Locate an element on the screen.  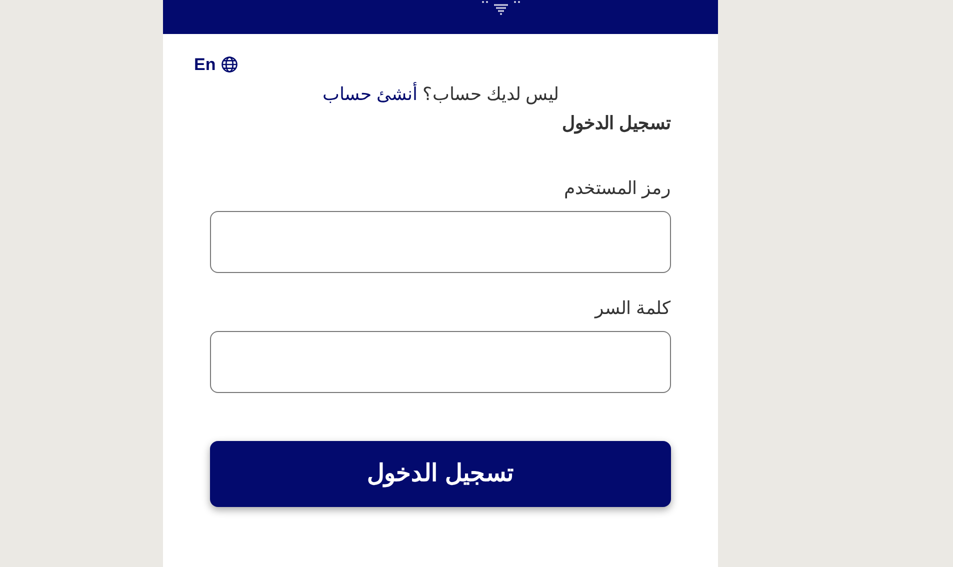
field-label: كلمة السر is located at coordinates (632, 308).